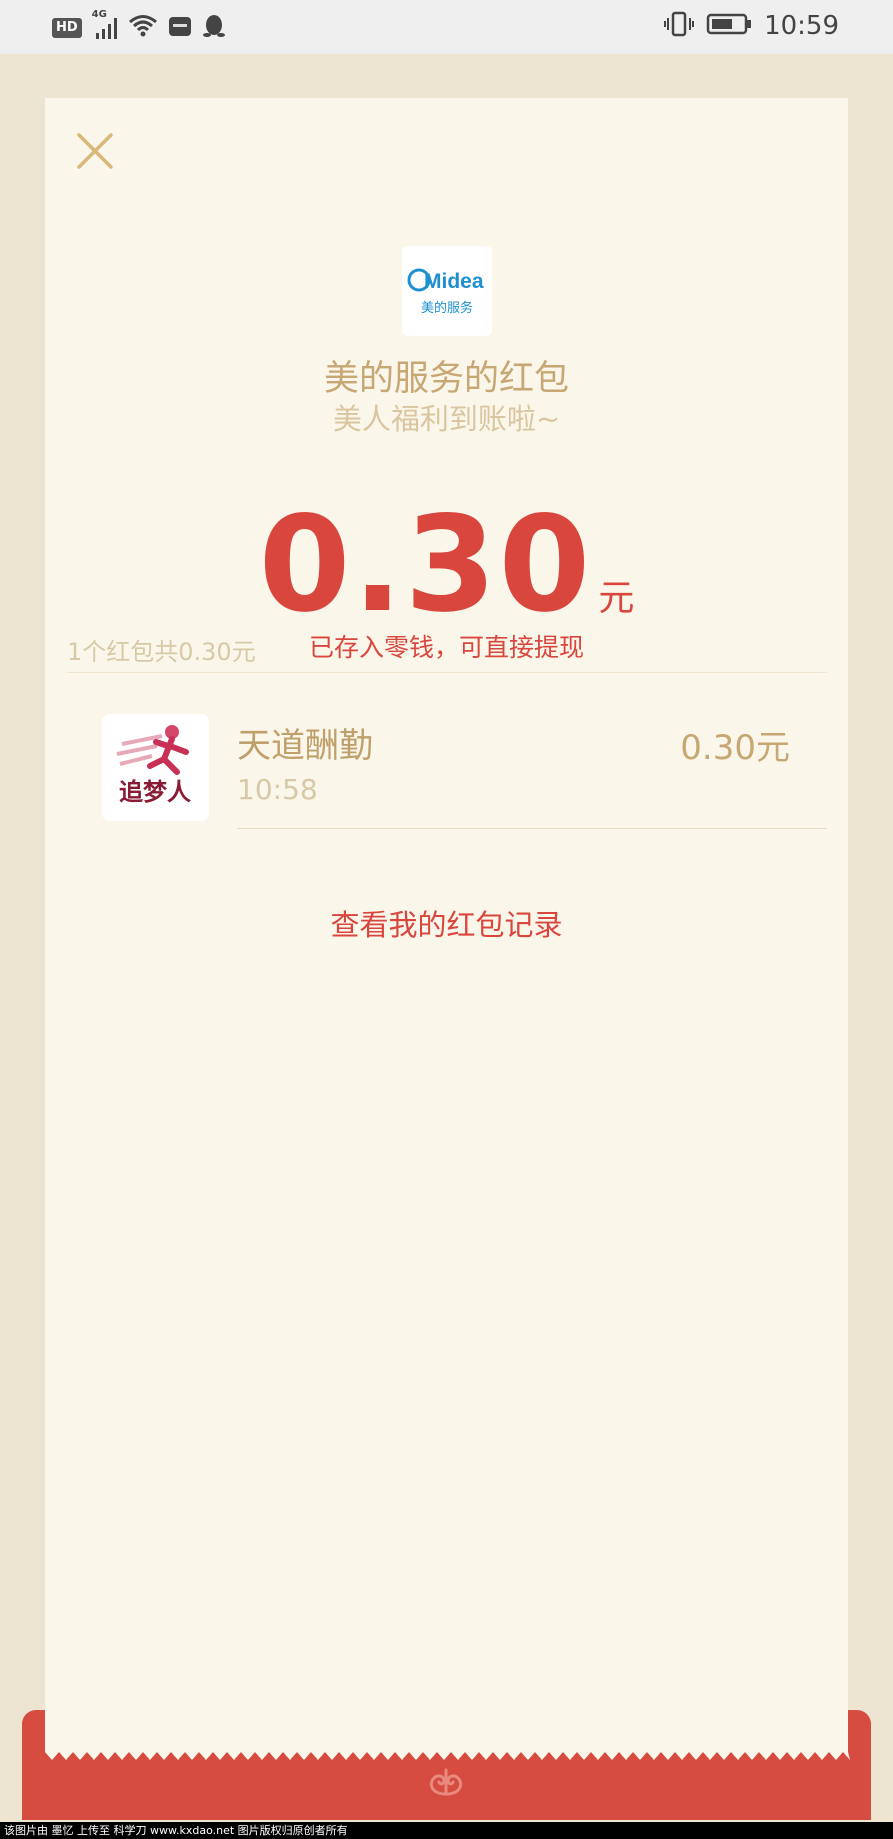  I want to click on runner-avatar-icon: 追梦人, so click(155, 767).